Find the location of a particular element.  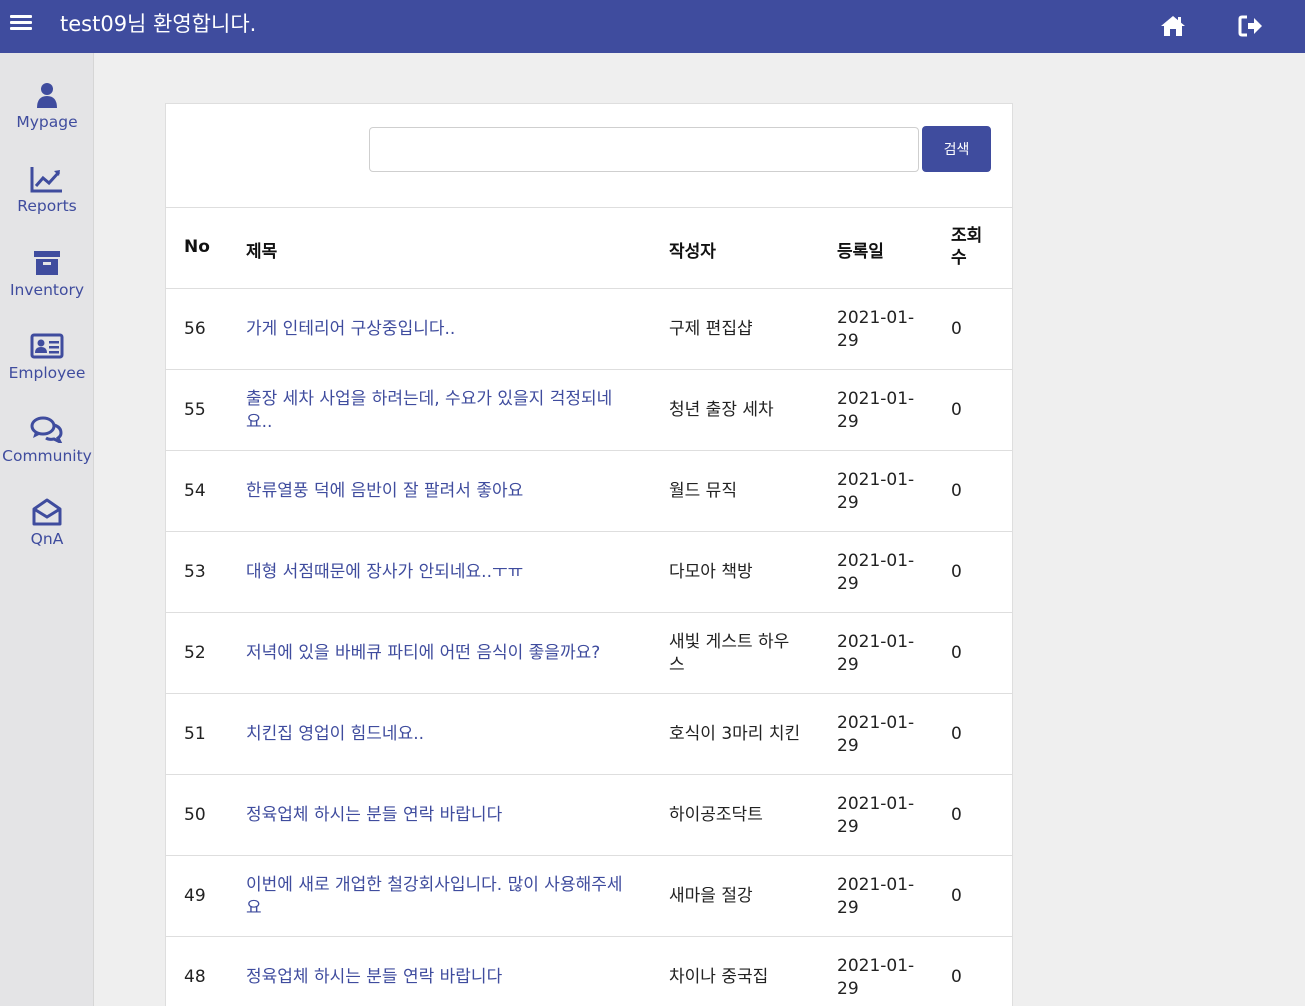

cell-no: 50 is located at coordinates (209, 815).